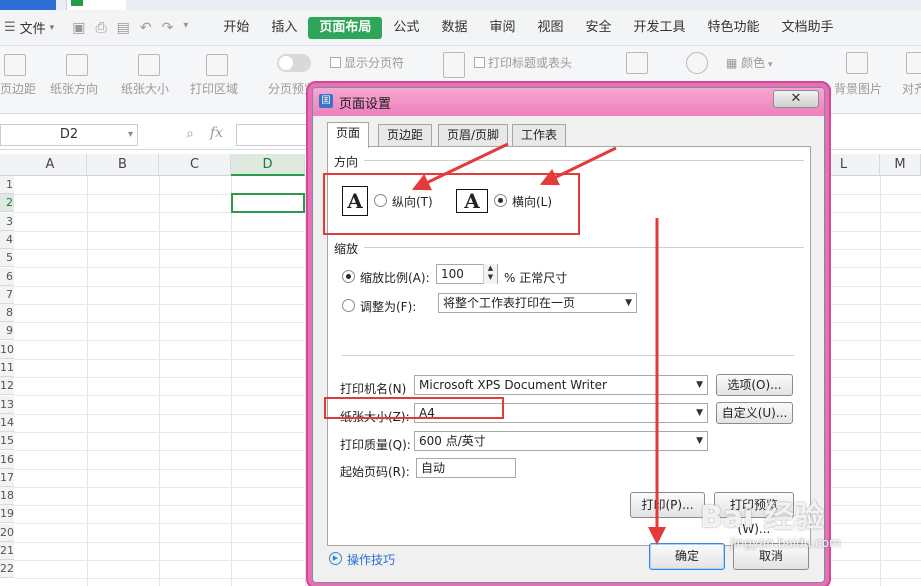 This screenshot has width=921, height=586. What do you see at coordinates (578, 166) in the screenshot?
I see `arrow-to-landscape` at bounding box center [578, 166].